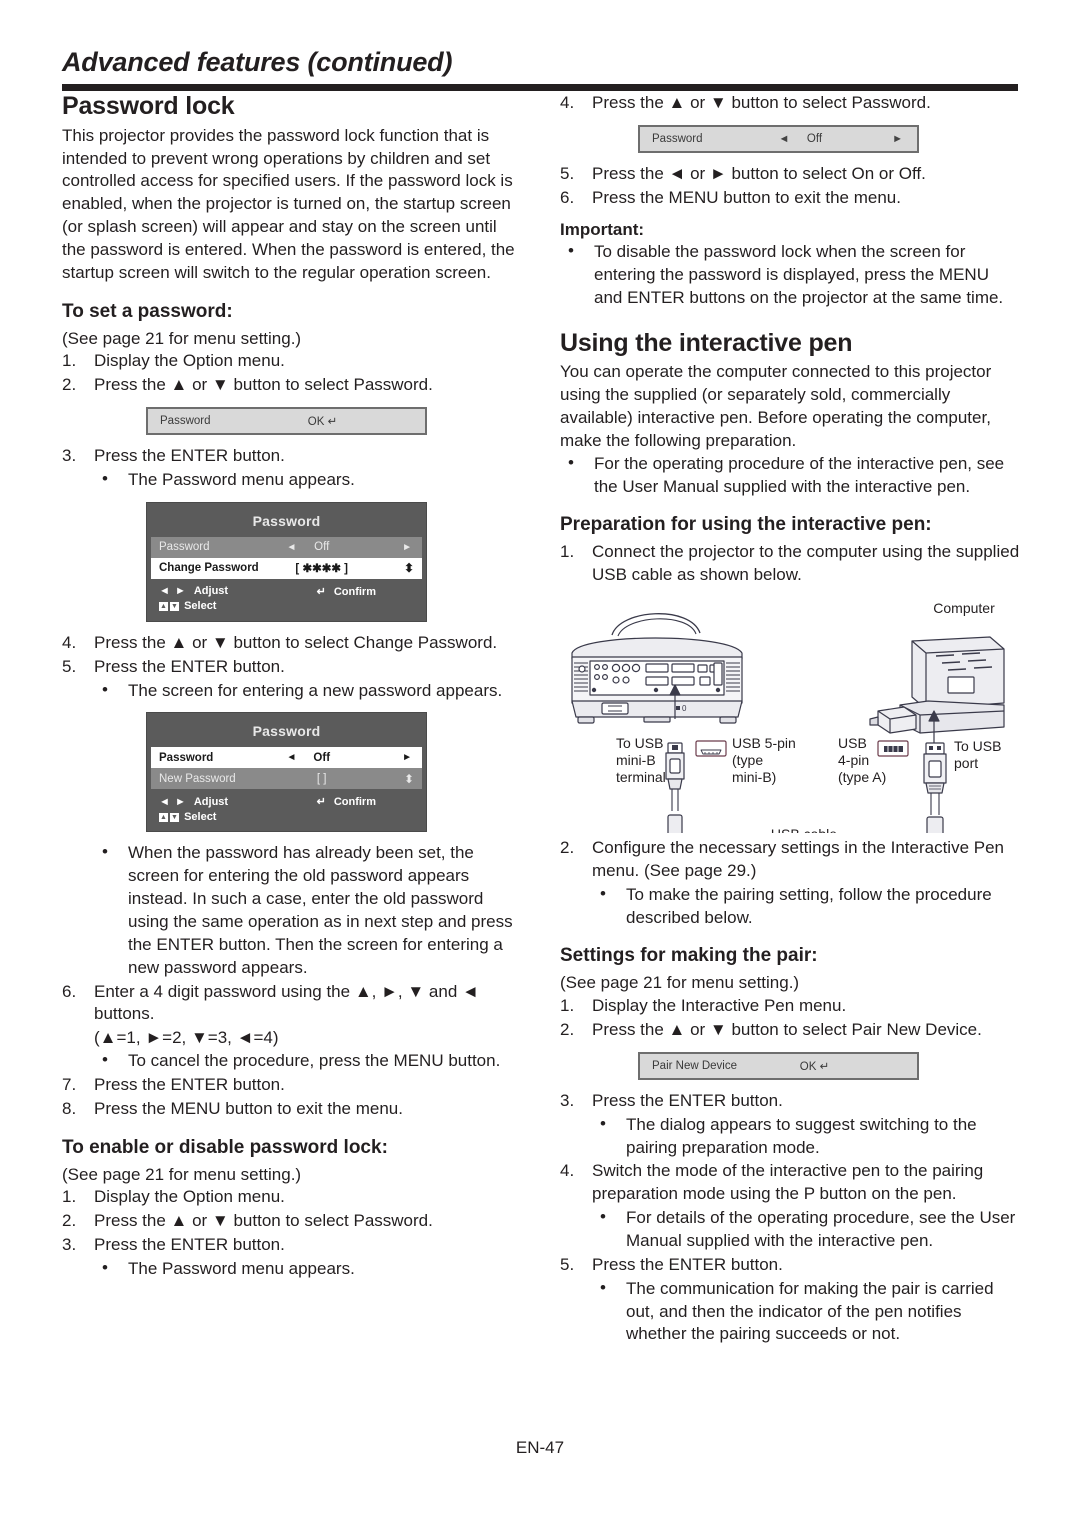 This screenshot has height=1527, width=1080. Describe the element at coordinates (293, 1269) in the screenshot. I see `bullet-password-menu-appears-2: The Password menu appears.` at that location.